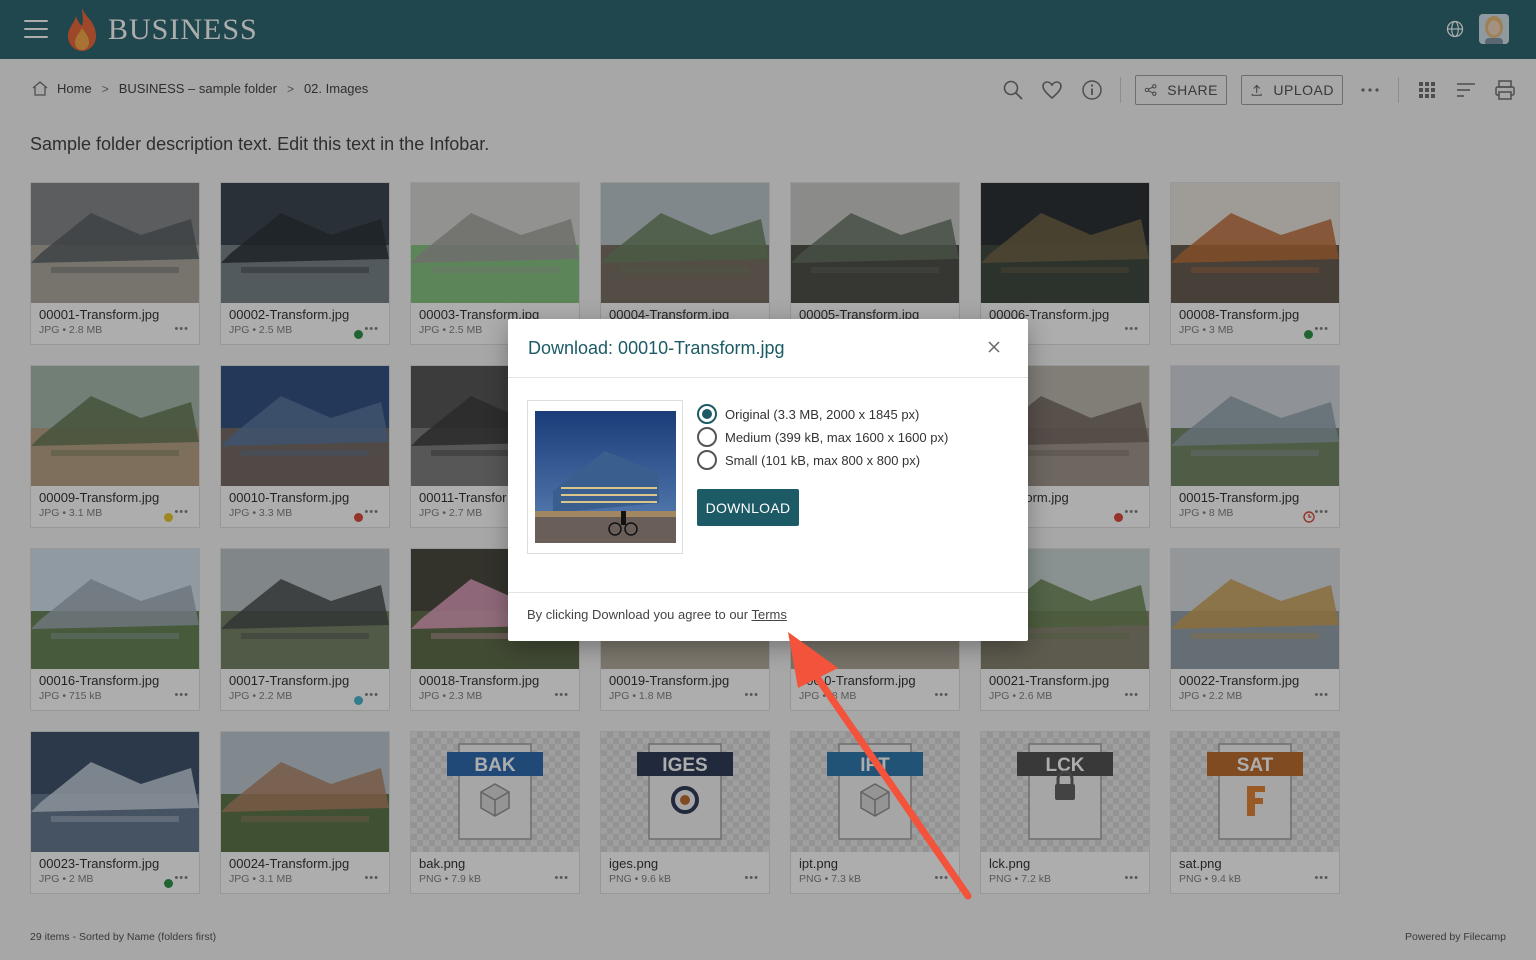 Image resolution: width=1536 pixels, height=960 pixels. I want to click on option-medium: Medium (399 kB, max 1600 x 1600 px), so click(822, 437).